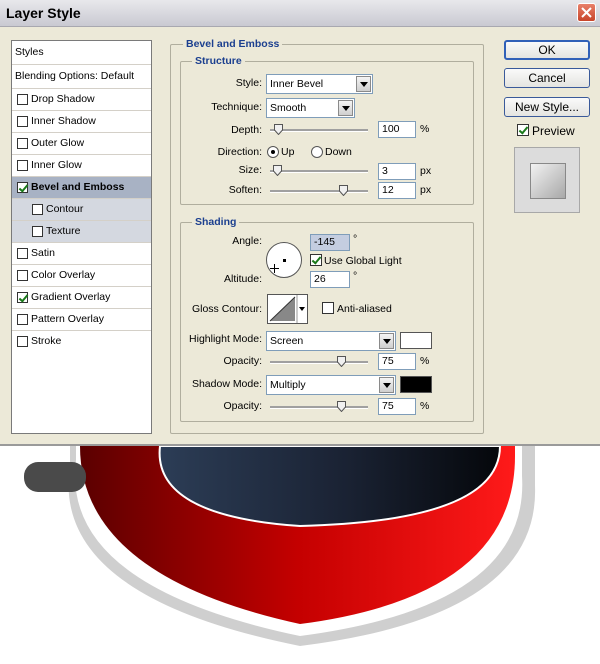 This screenshot has width=600, height=664. I want to click on angle-dial-center, so click(284, 260).